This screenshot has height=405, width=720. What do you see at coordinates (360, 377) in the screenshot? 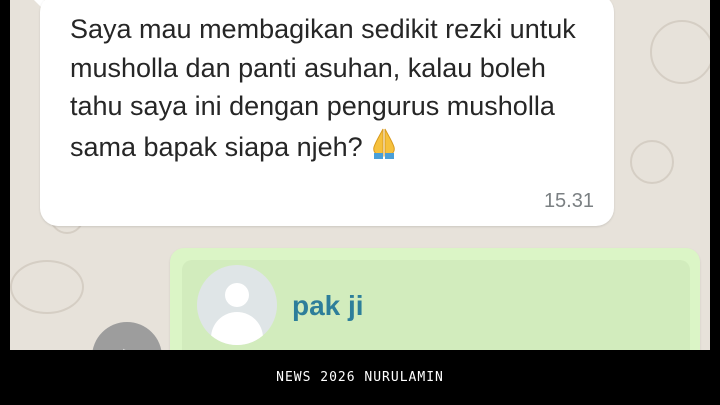
I see `caption-text: NEWS 2026 NURULAMIN` at bounding box center [360, 377].